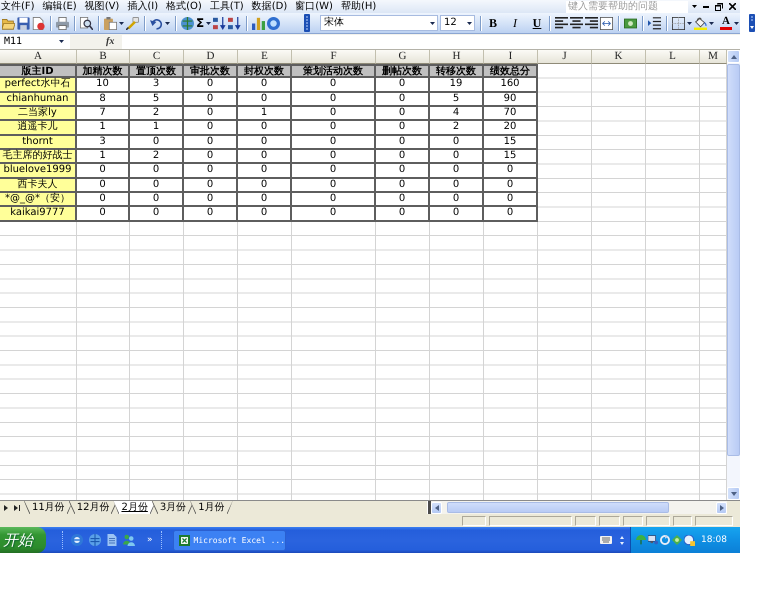 This screenshot has width=766, height=600. I want to click on diamond-icon, so click(677, 540).